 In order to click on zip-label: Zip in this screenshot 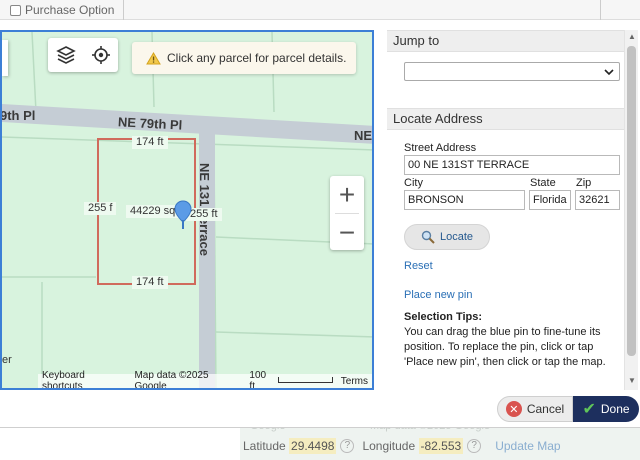, I will do `click(584, 183)`.